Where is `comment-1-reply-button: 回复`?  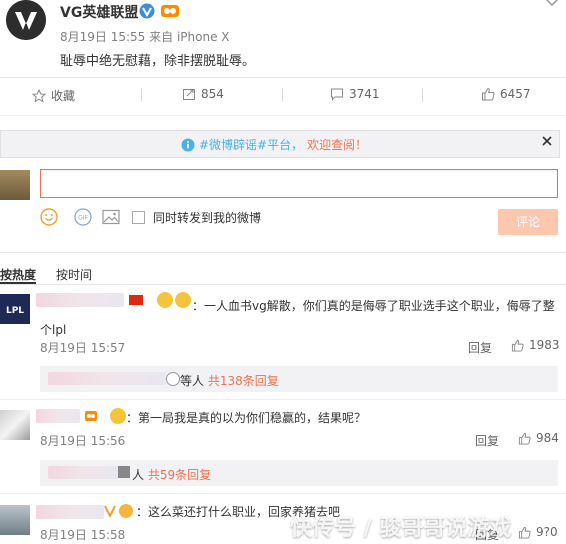
comment-1-reply-button: 回复 is located at coordinates (480, 347).